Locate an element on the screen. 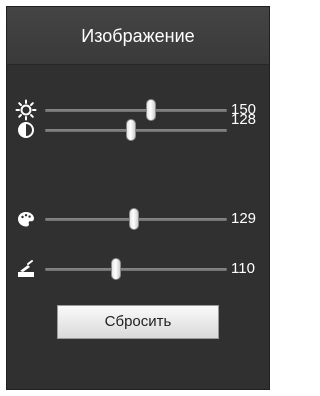  contrast-row: 128 is located at coordinates (138, 131).